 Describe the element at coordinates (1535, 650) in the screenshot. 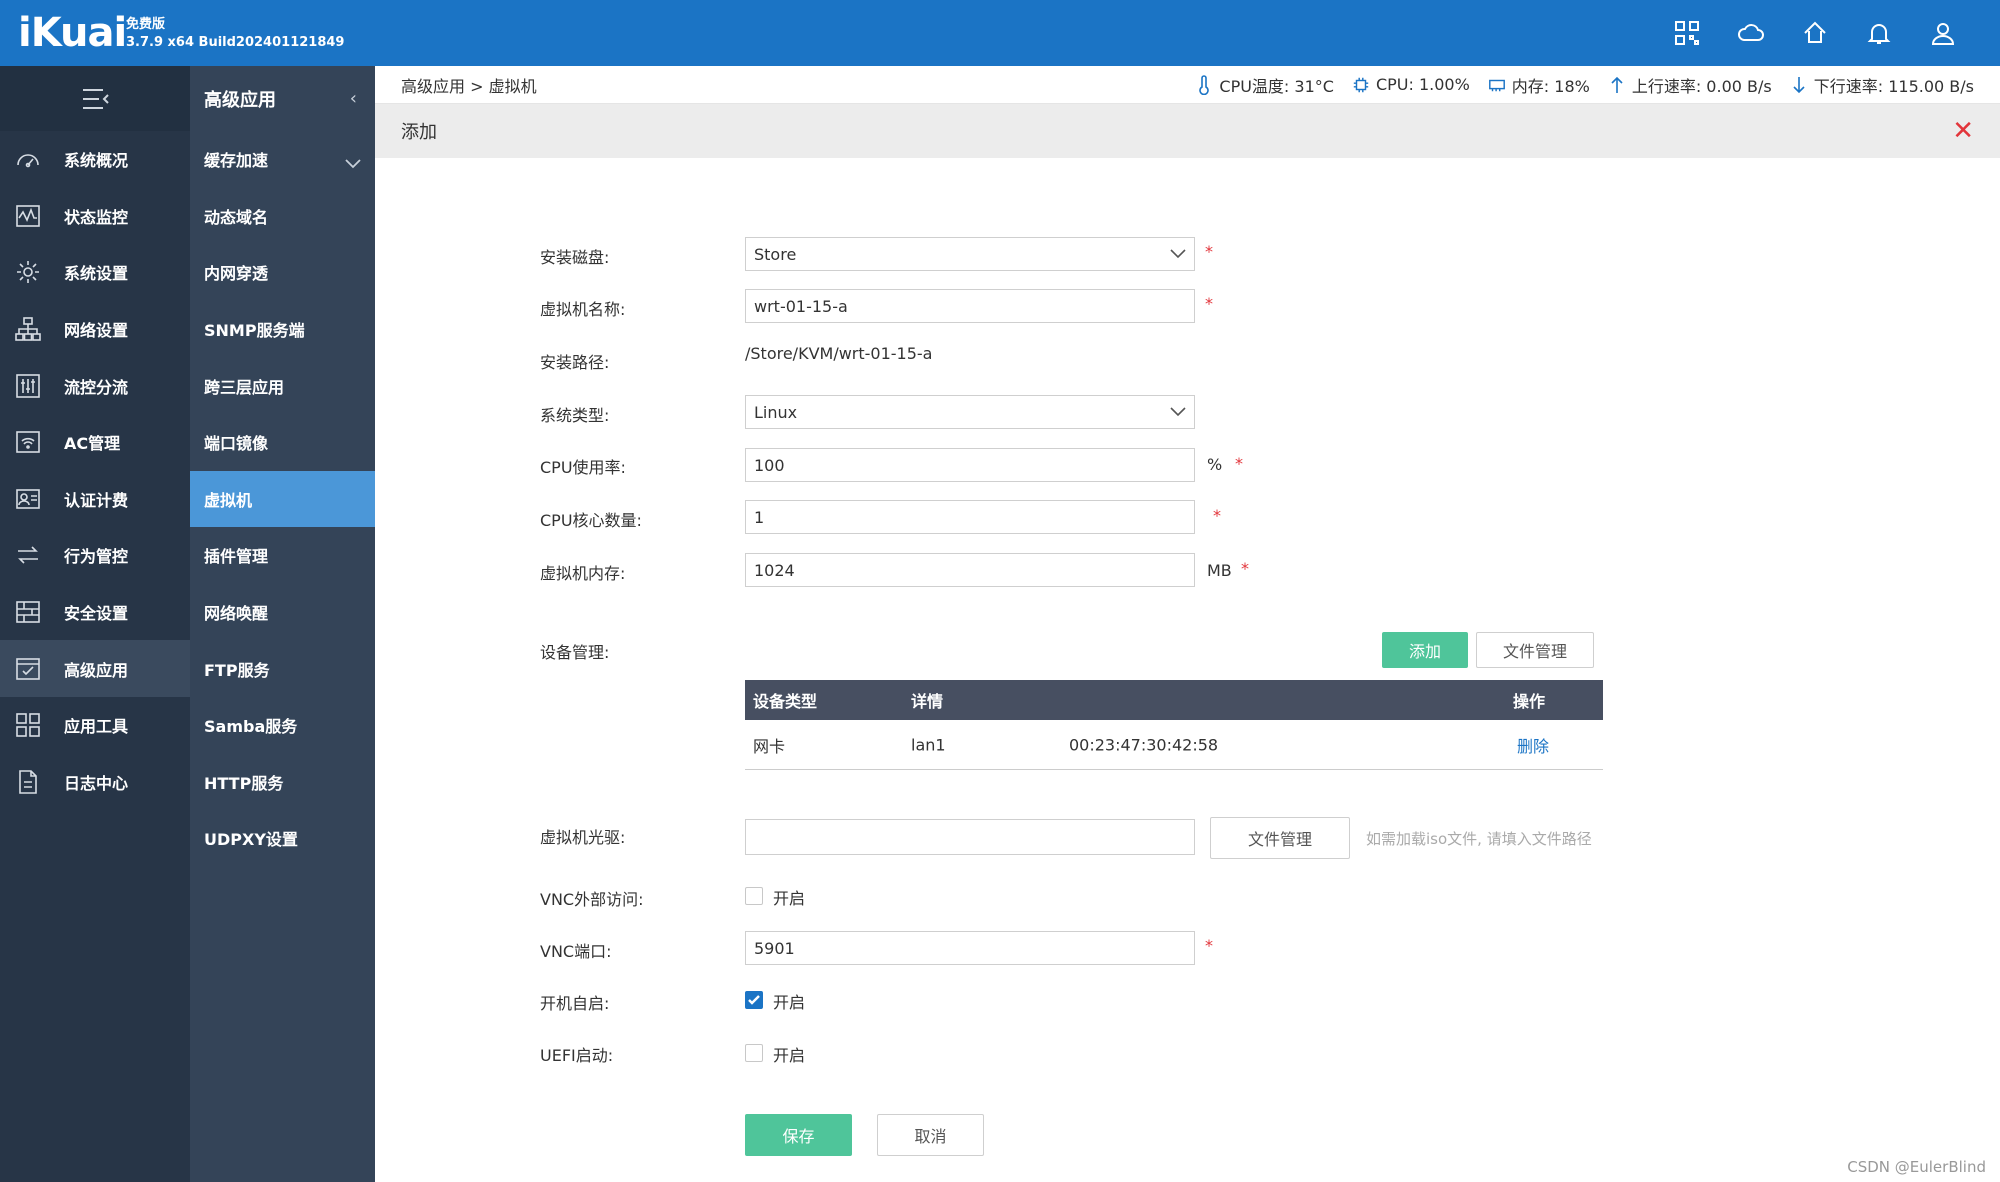

I see `file-management-button: 文件管理` at that location.